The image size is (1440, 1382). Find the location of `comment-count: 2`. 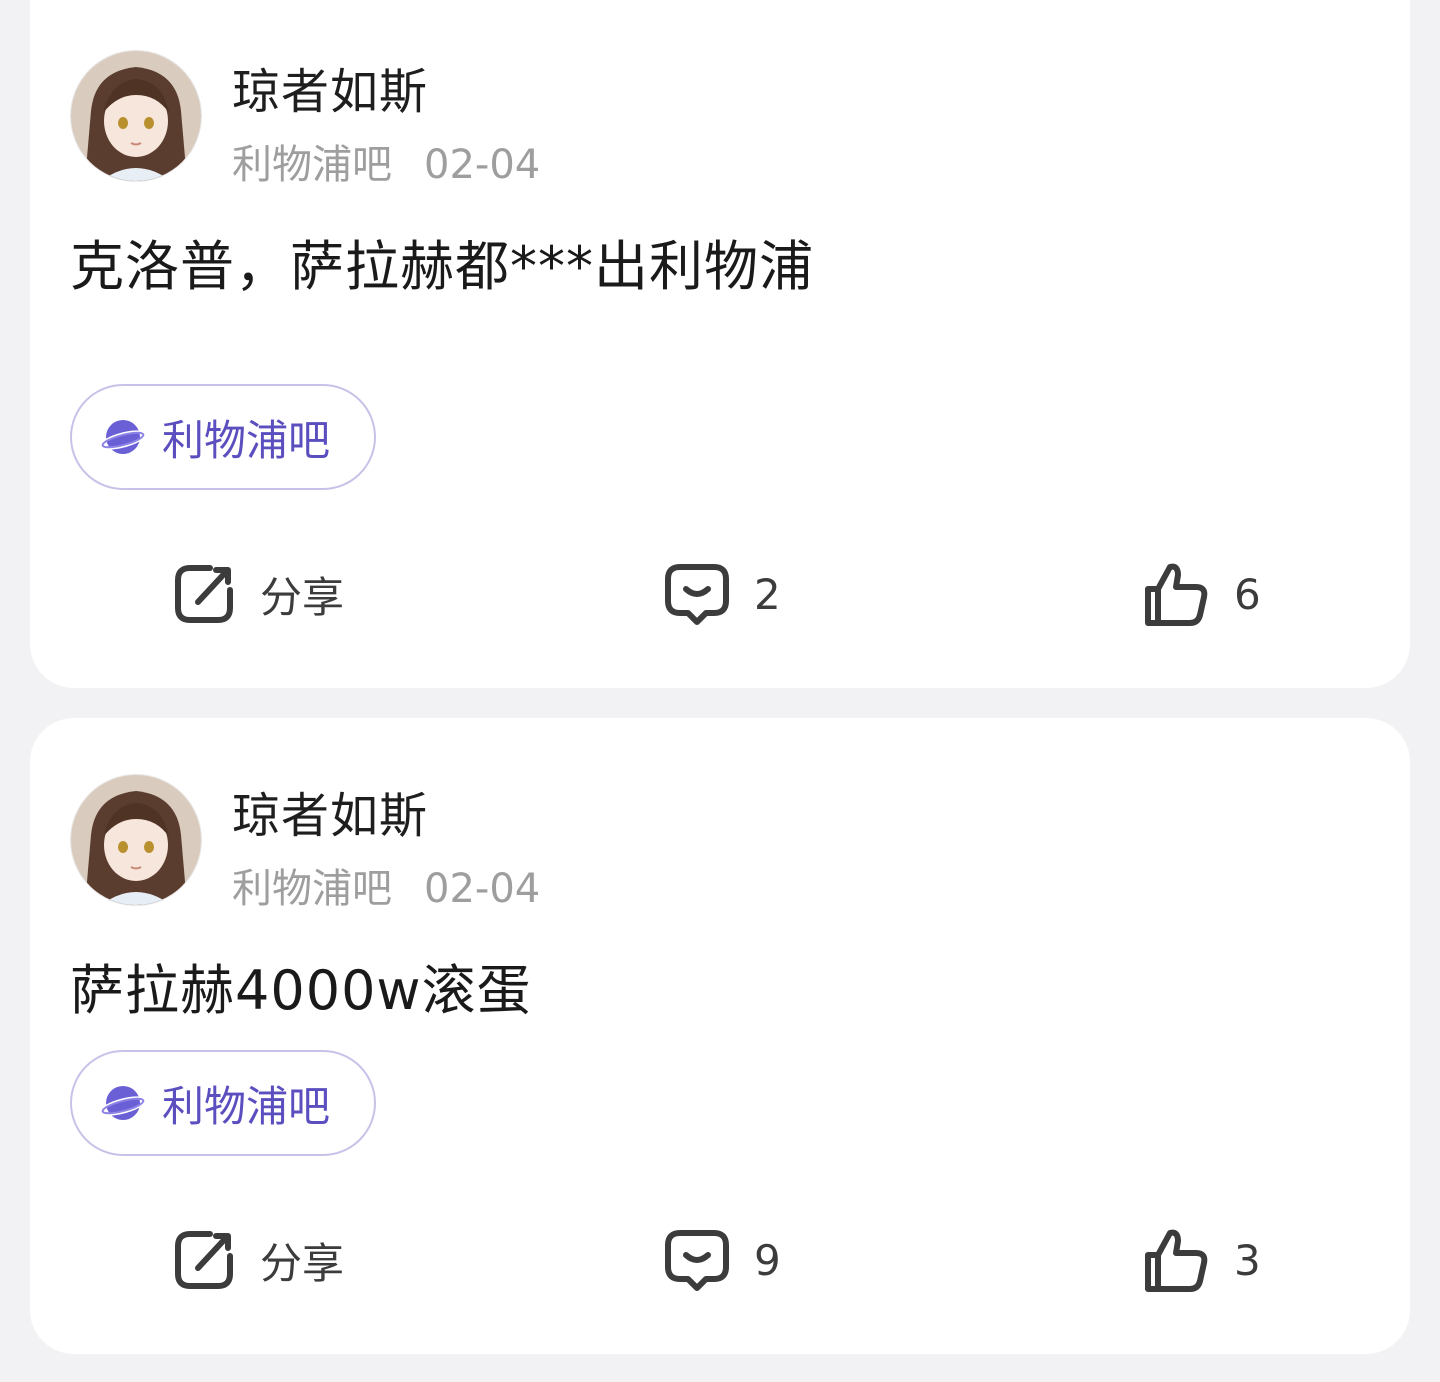

comment-count: 2 is located at coordinates (767, 594).